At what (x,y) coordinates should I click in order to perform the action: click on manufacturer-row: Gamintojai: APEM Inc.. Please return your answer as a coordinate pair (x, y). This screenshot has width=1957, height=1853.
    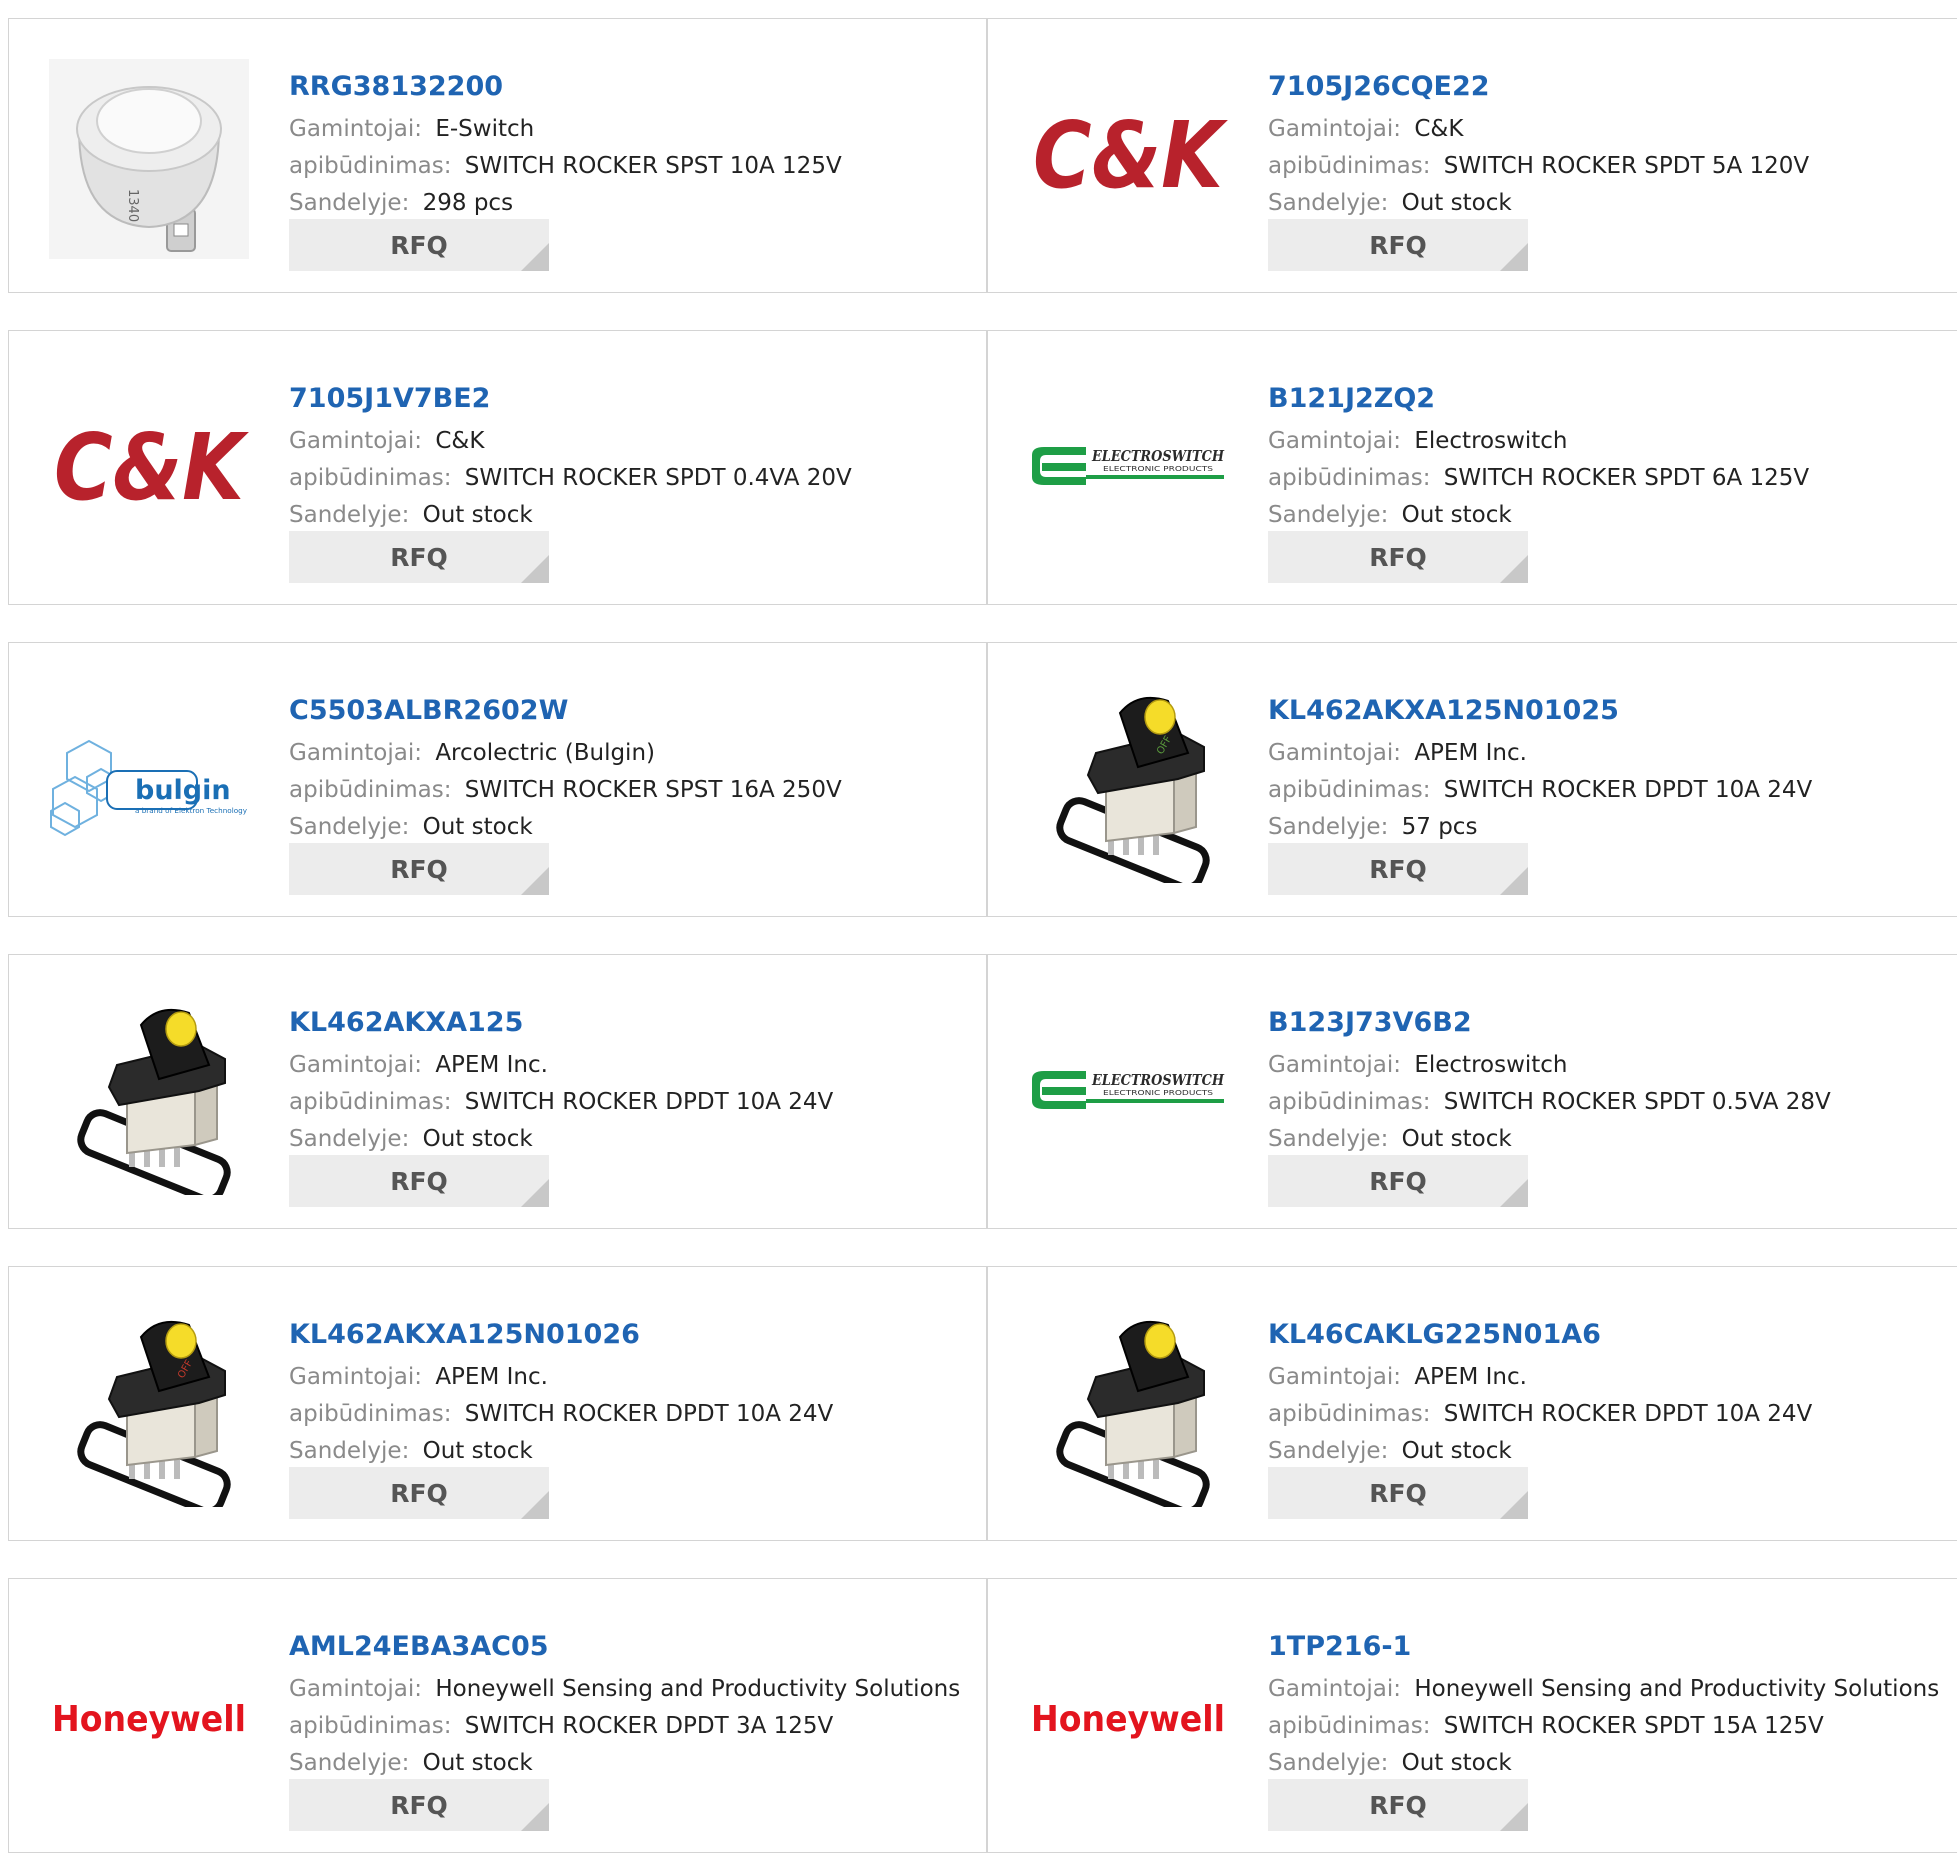
    Looking at the image, I should click on (632, 1377).